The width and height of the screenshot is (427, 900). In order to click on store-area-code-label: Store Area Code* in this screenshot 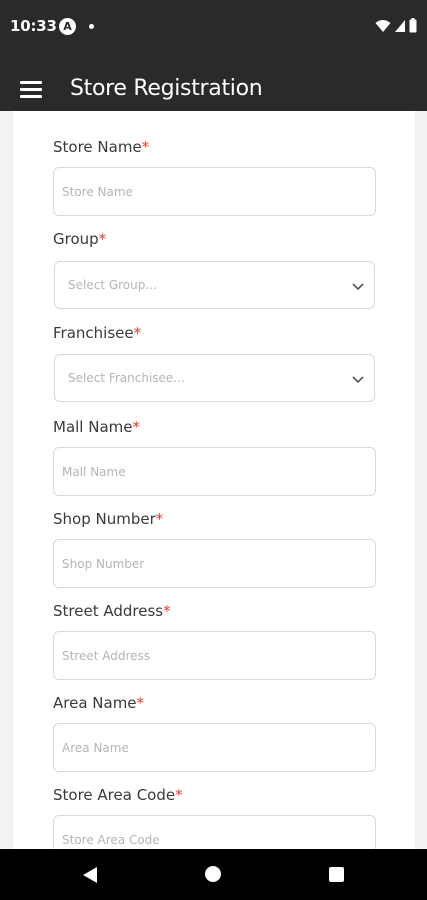, I will do `click(118, 795)`.